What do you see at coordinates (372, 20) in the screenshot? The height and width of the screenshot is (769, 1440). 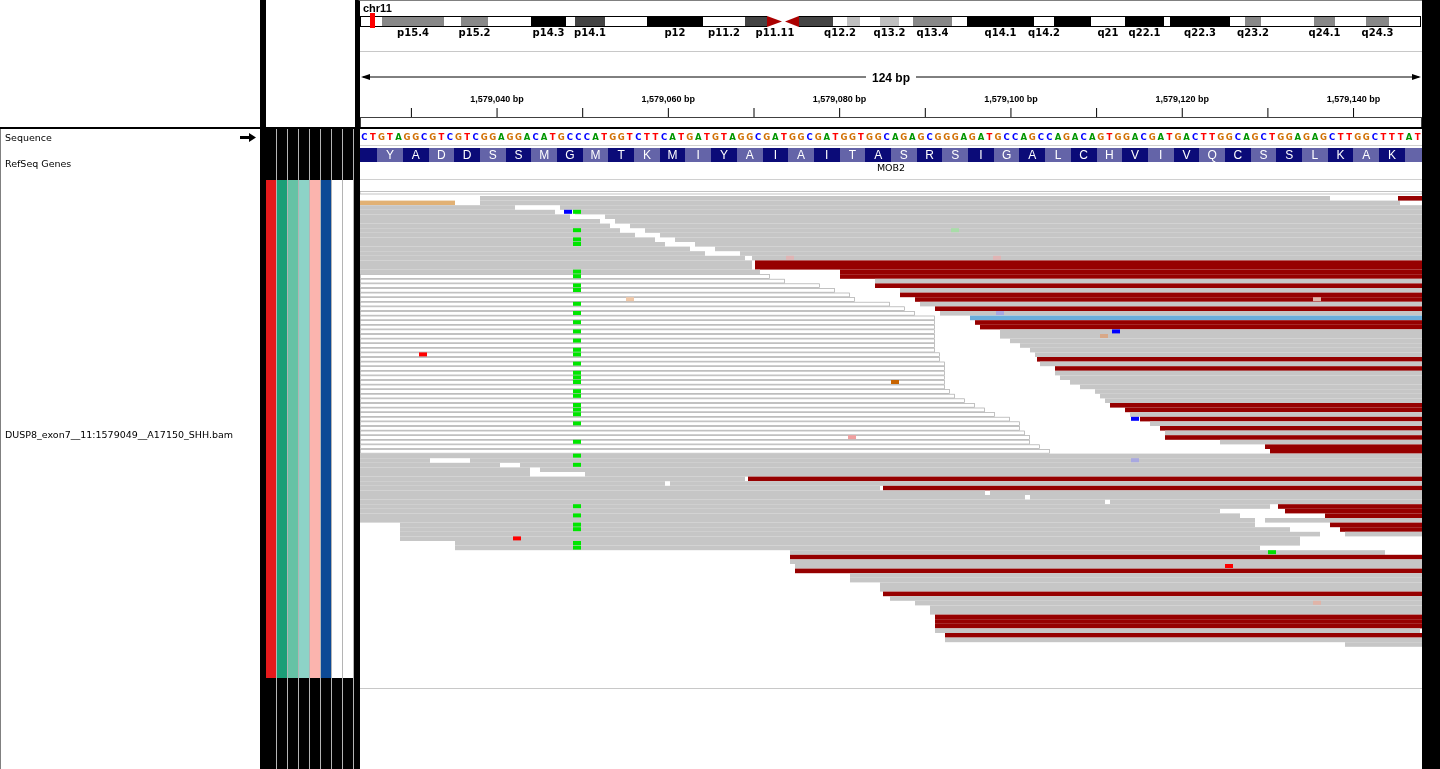 I see `current-region-marker` at bounding box center [372, 20].